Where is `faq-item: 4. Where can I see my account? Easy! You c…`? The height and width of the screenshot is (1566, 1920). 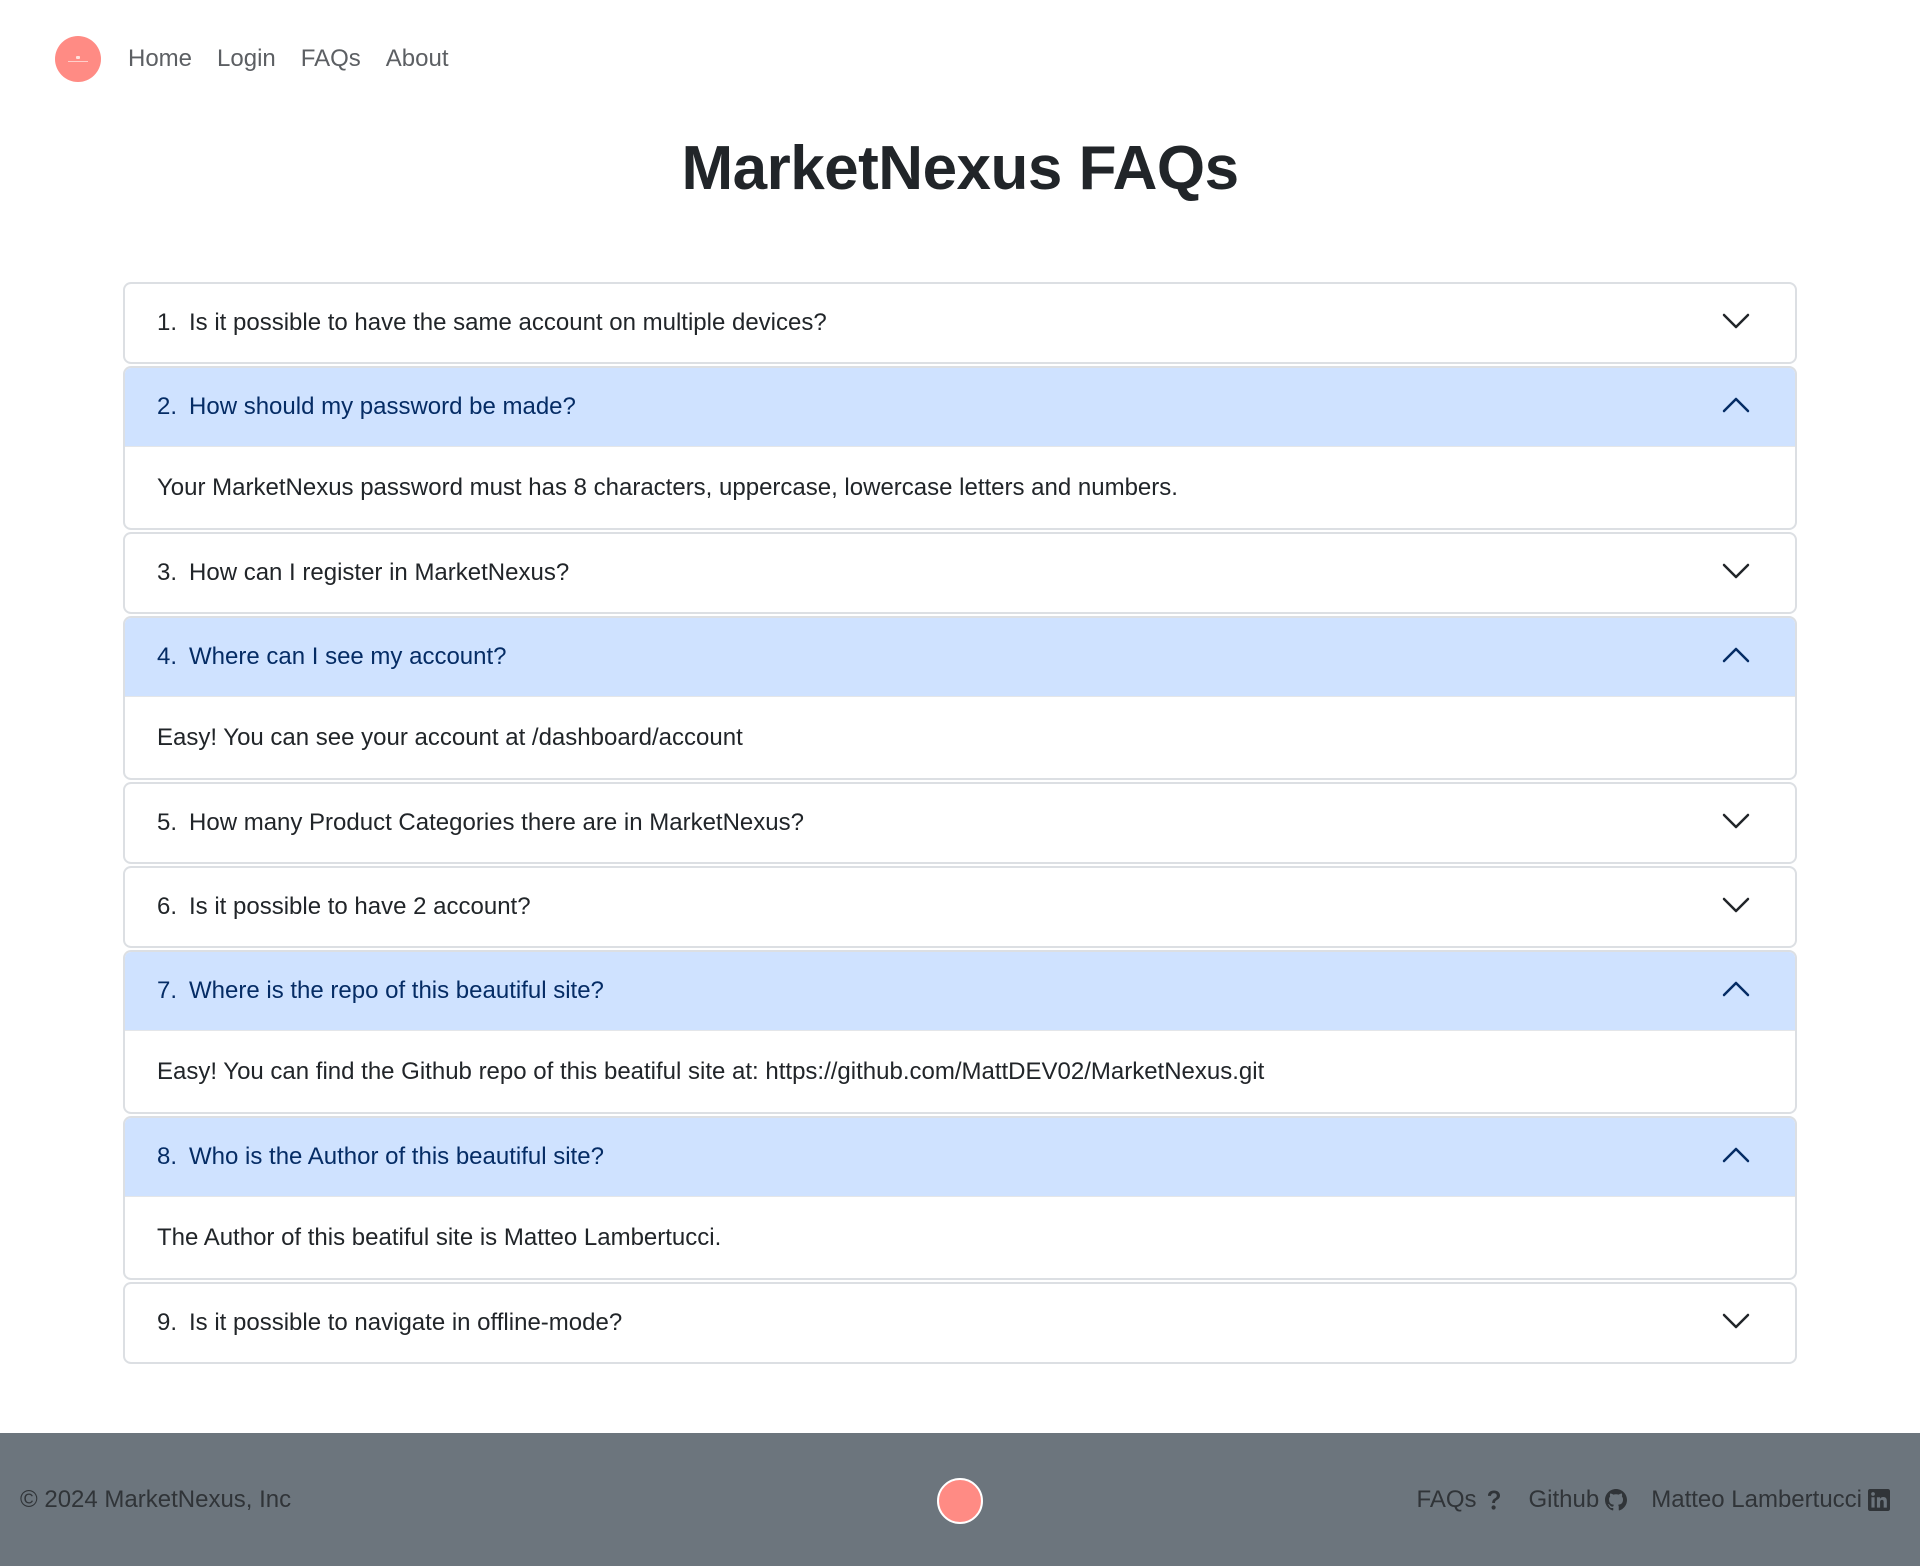
faq-item: 4. Where can I see my account? Easy! You c… is located at coordinates (960, 698).